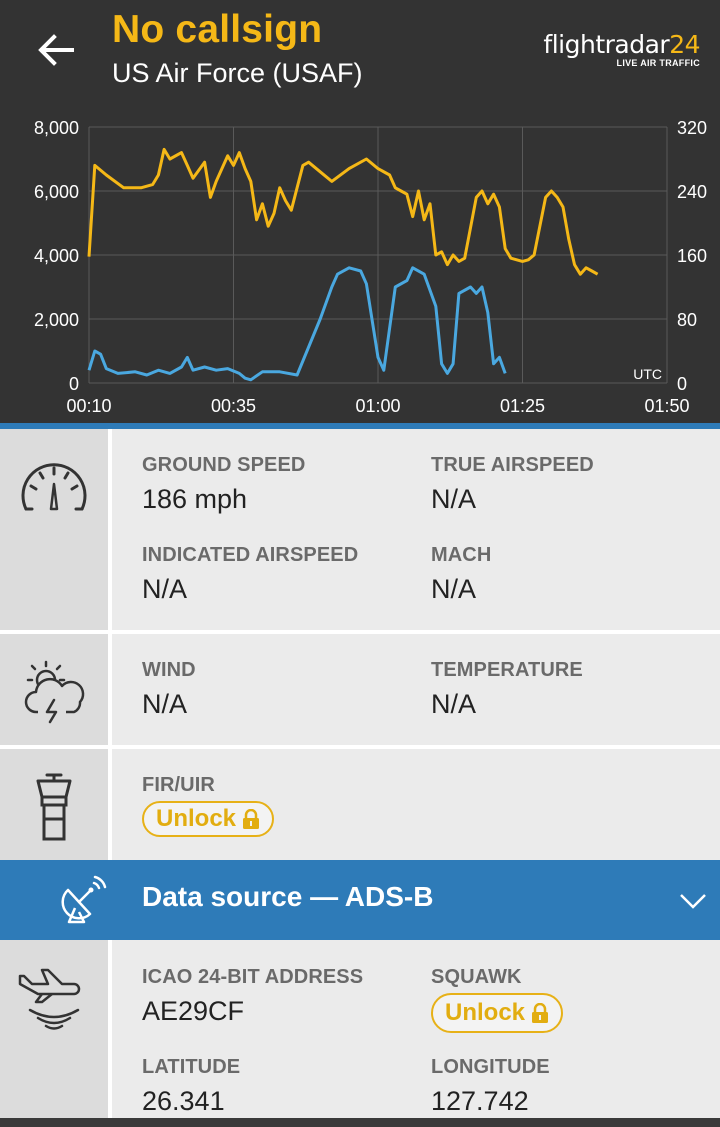 The height and width of the screenshot is (1127, 720). What do you see at coordinates (165, 704) in the screenshot?
I see `wind-value: N/A` at bounding box center [165, 704].